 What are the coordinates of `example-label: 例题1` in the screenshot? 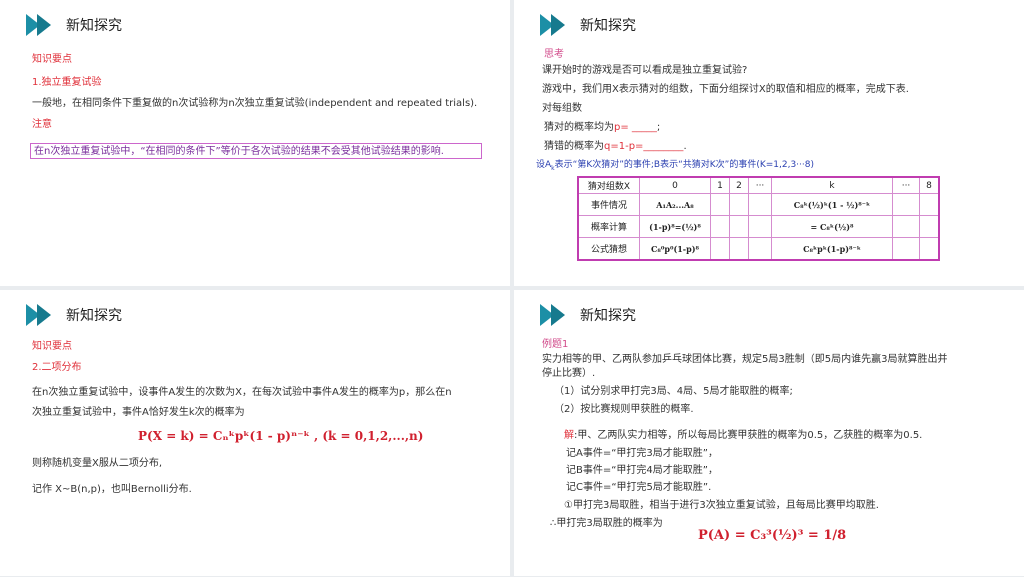 It's located at (555, 344).